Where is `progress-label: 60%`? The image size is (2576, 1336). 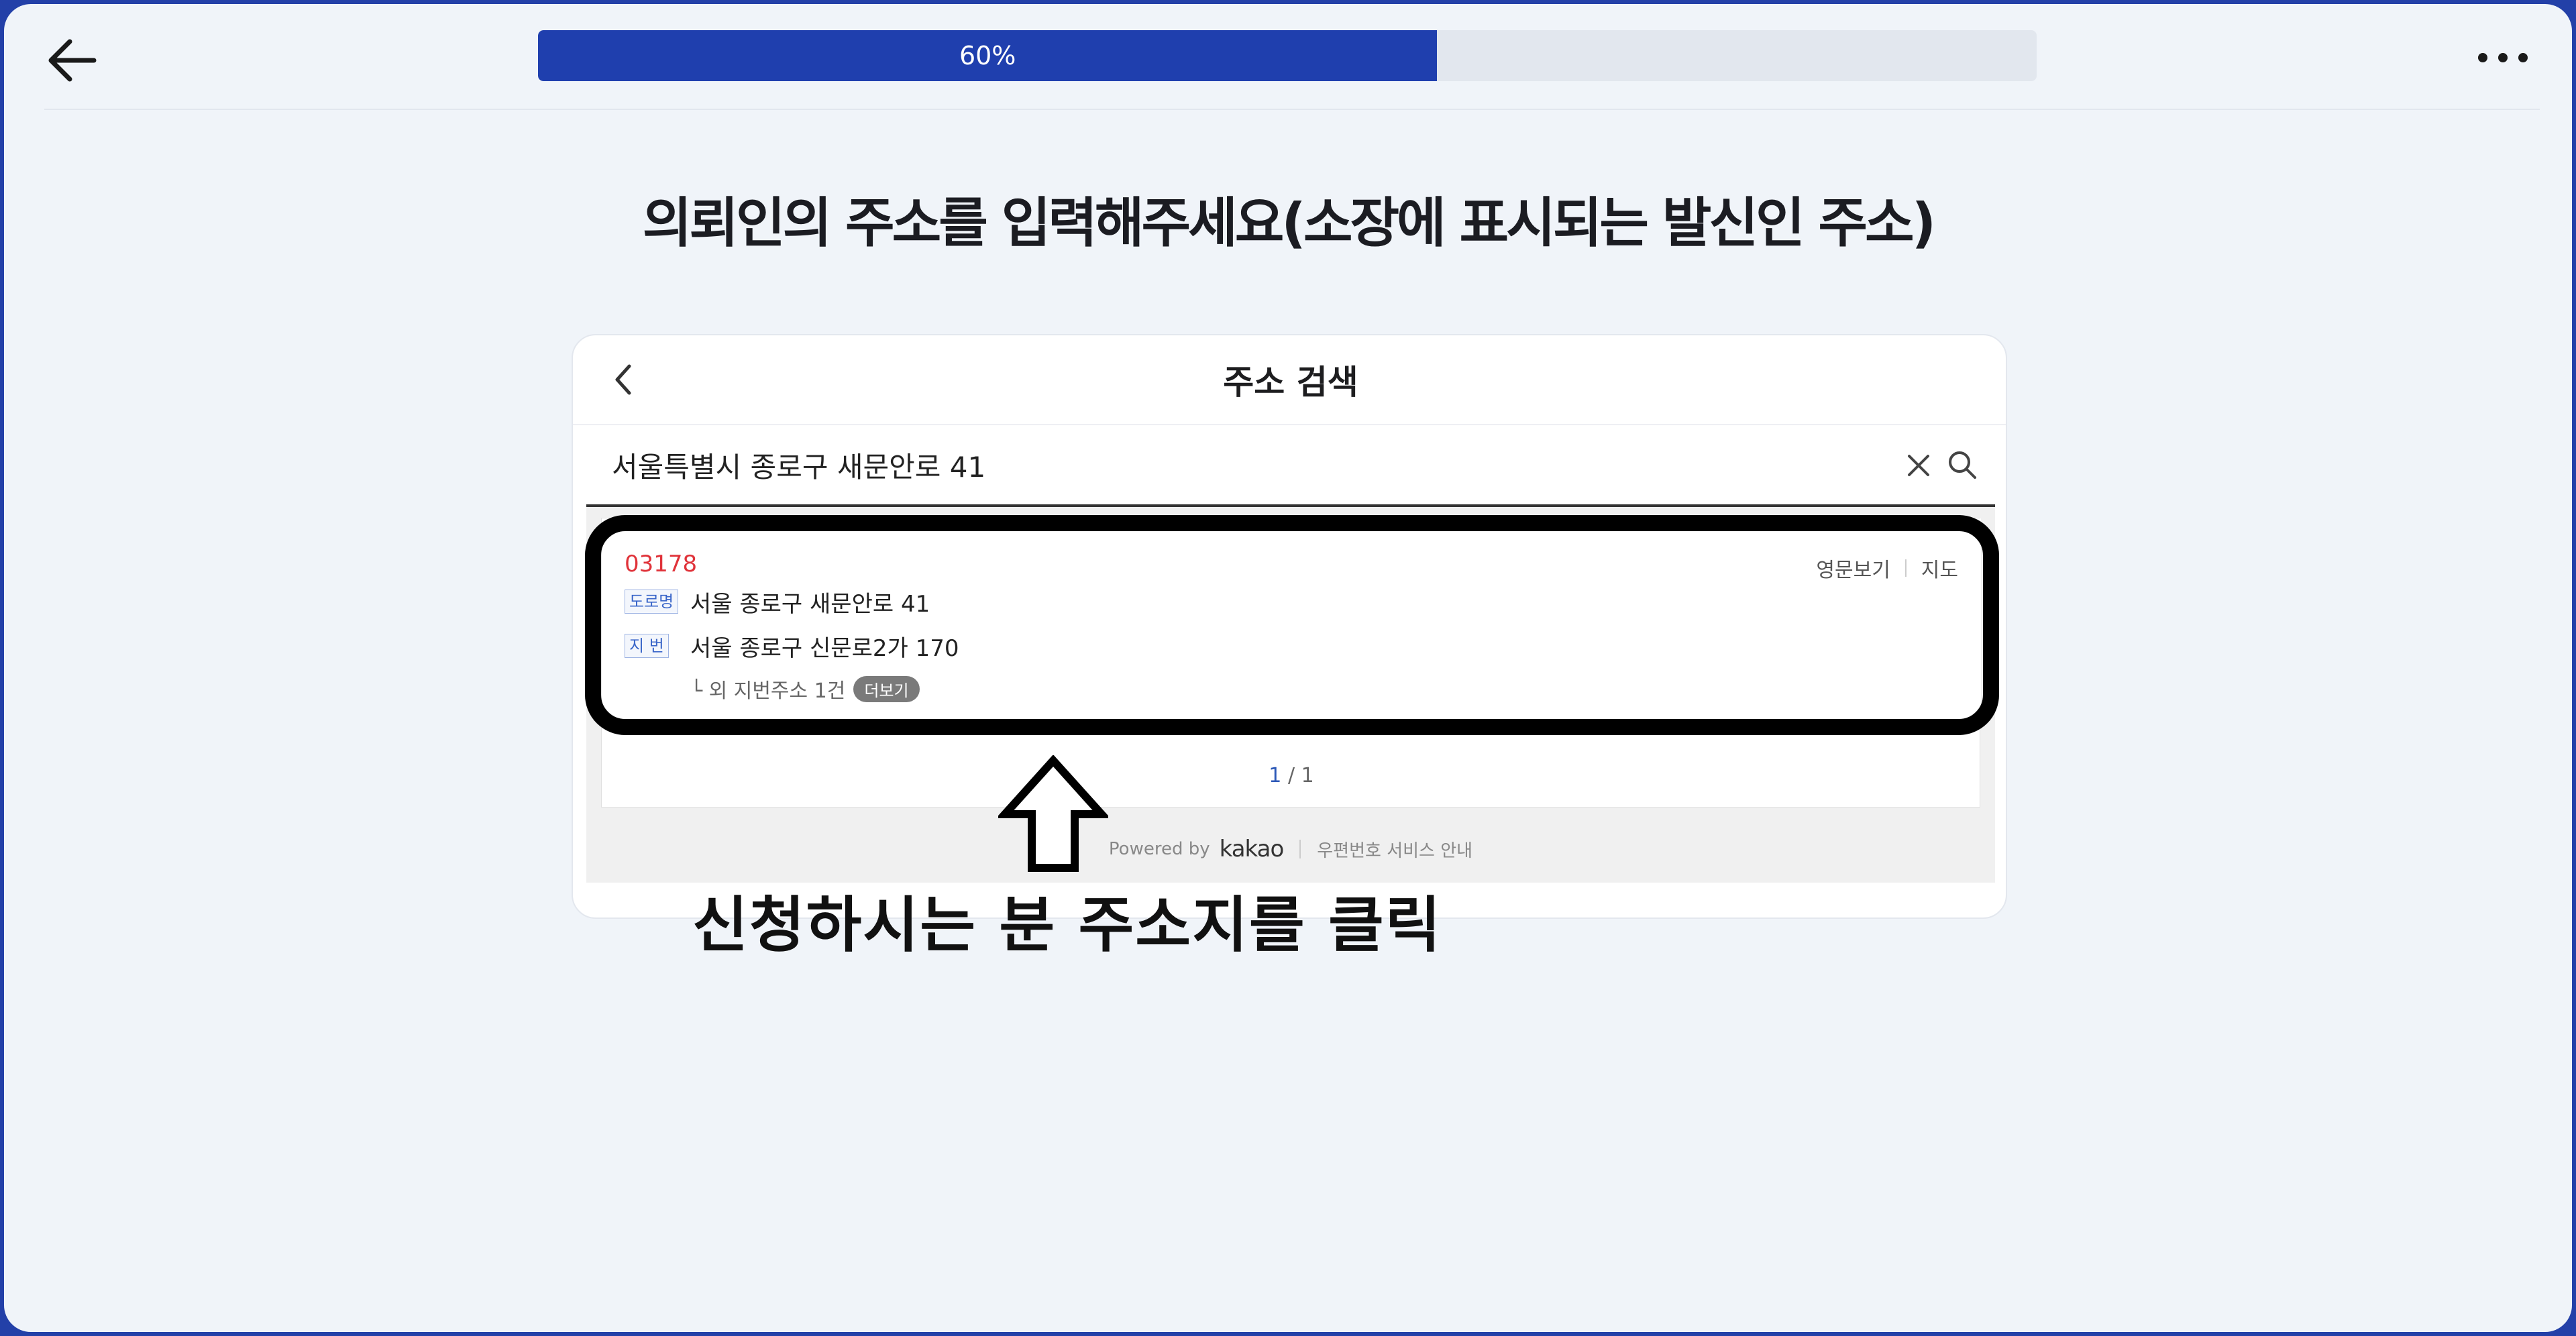 progress-label: 60% is located at coordinates (987, 56).